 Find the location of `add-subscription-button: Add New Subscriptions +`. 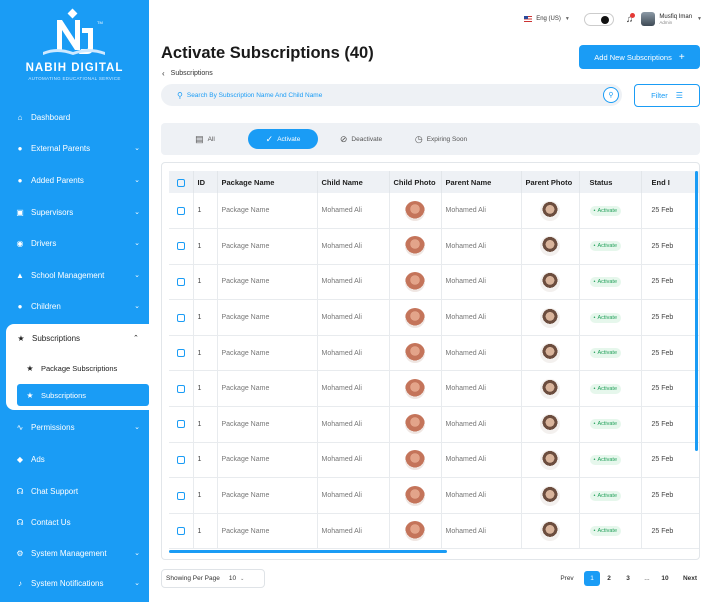

add-subscription-button: Add New Subscriptions + is located at coordinates (639, 57).